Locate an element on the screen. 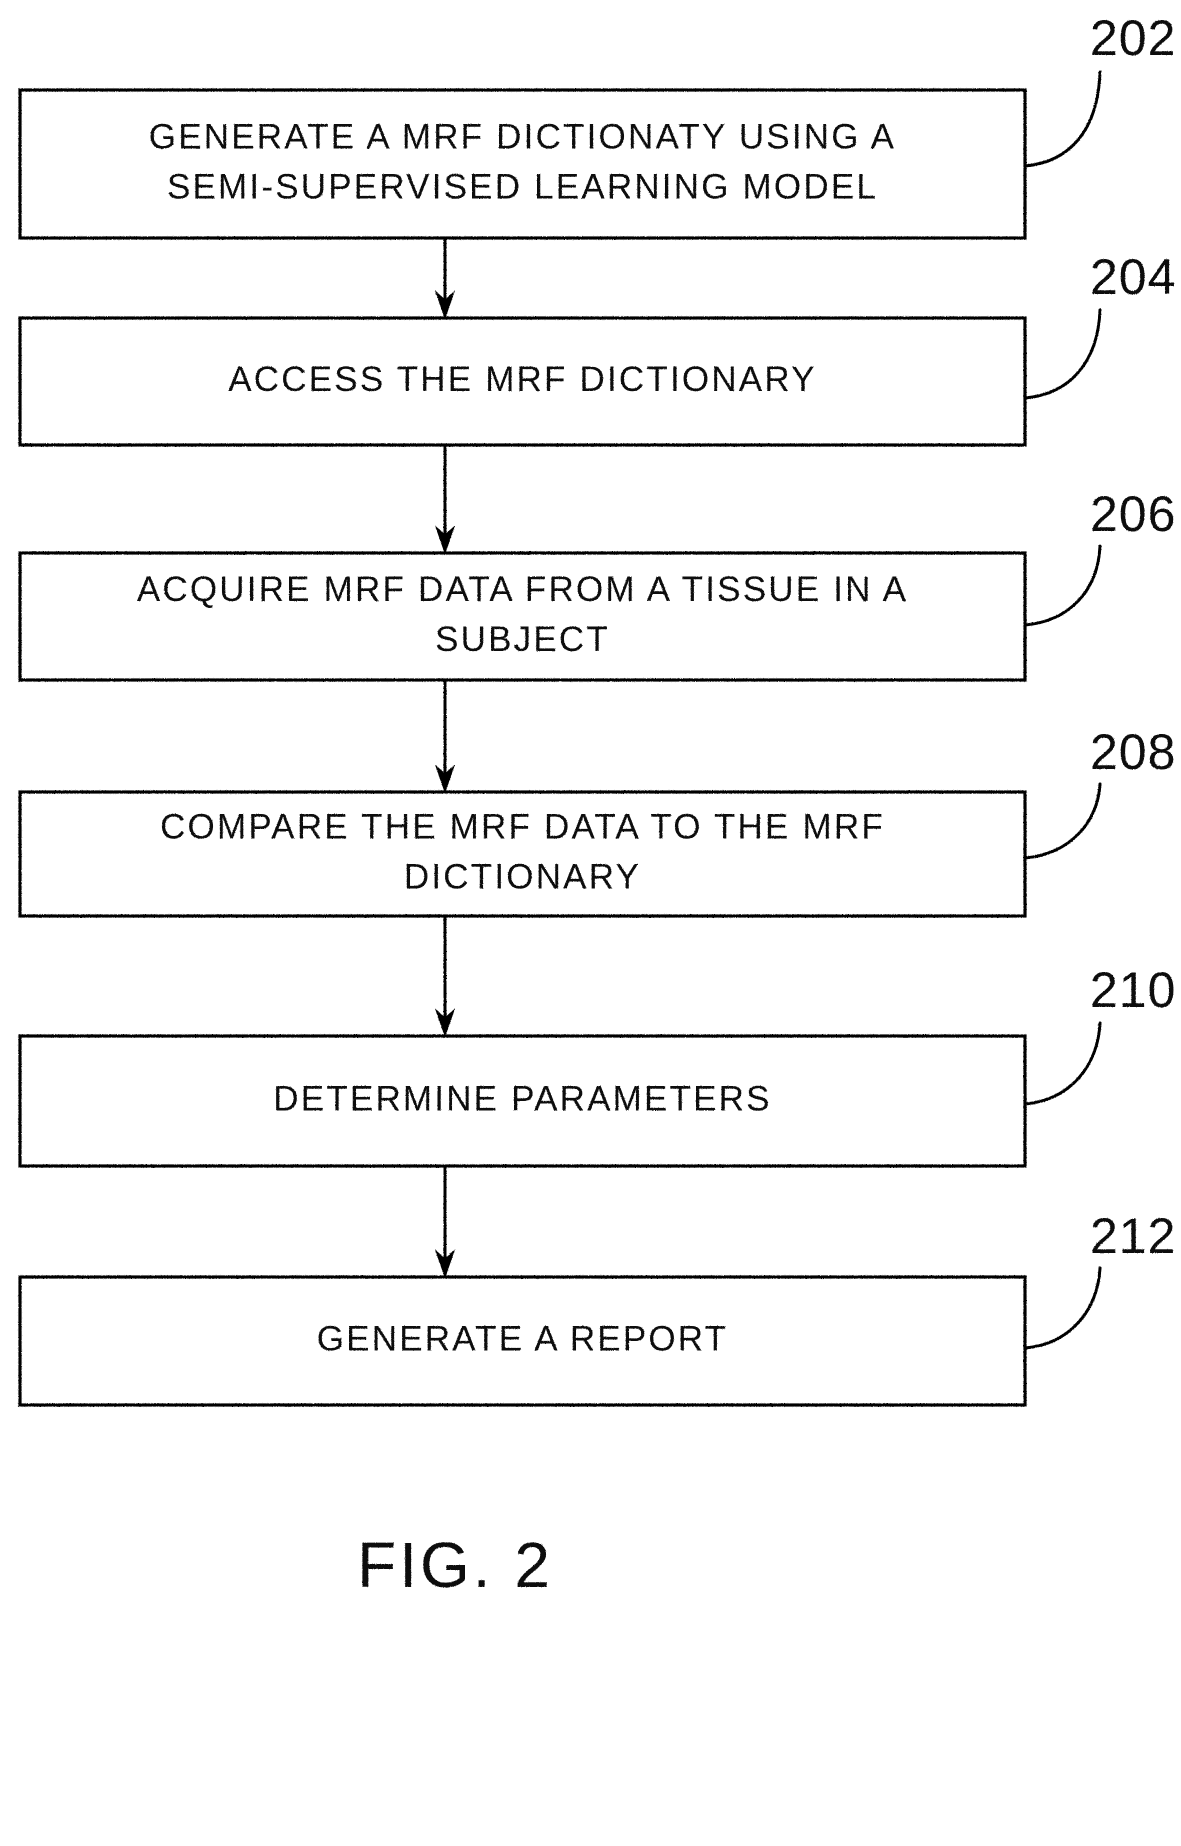 The width and height of the screenshot is (1181, 1846). flow-box-label-202: GENERATE A MRF DICTIONATY USING A is located at coordinates (522, 136).